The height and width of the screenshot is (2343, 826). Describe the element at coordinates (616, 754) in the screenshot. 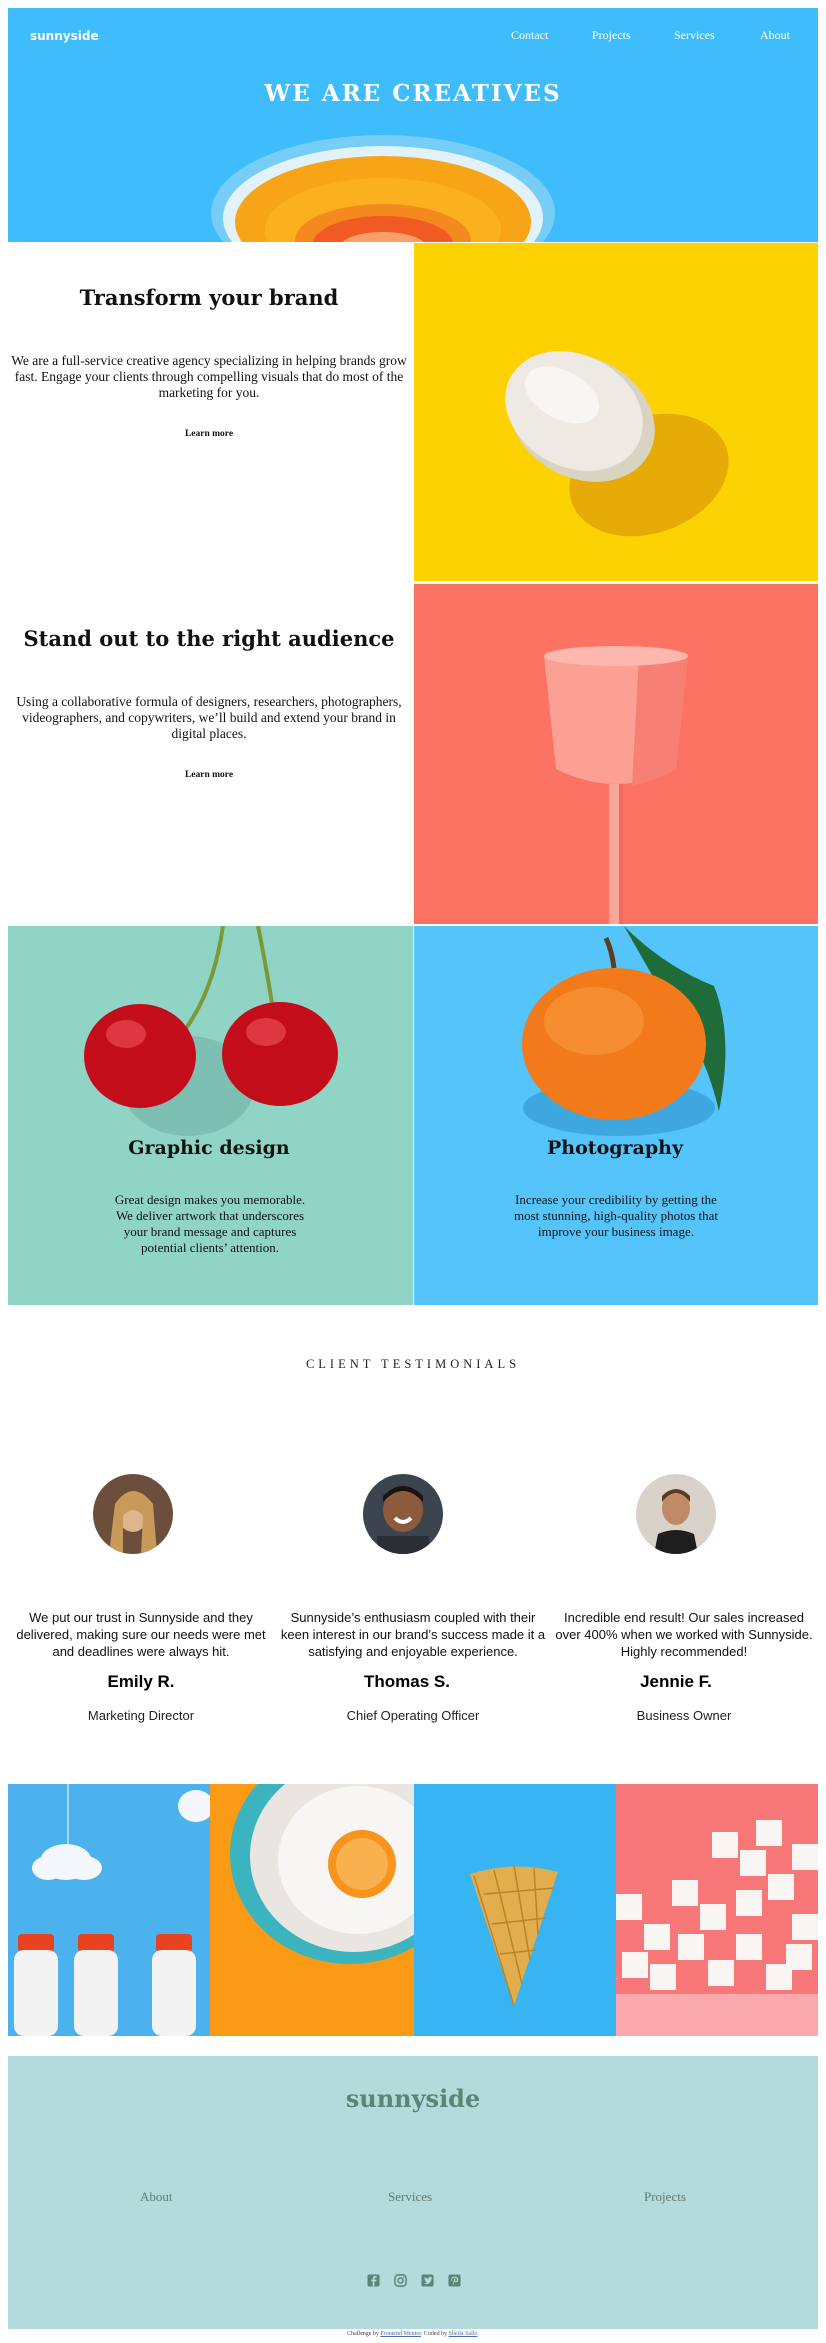

I see `cup-image` at that location.